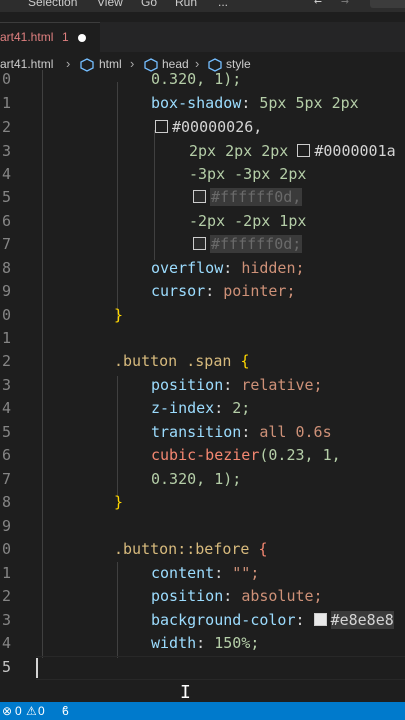 This screenshot has width=405, height=720. I want to click on menu-bar: Selection View Go Run ... ← →, so click(202, 6).